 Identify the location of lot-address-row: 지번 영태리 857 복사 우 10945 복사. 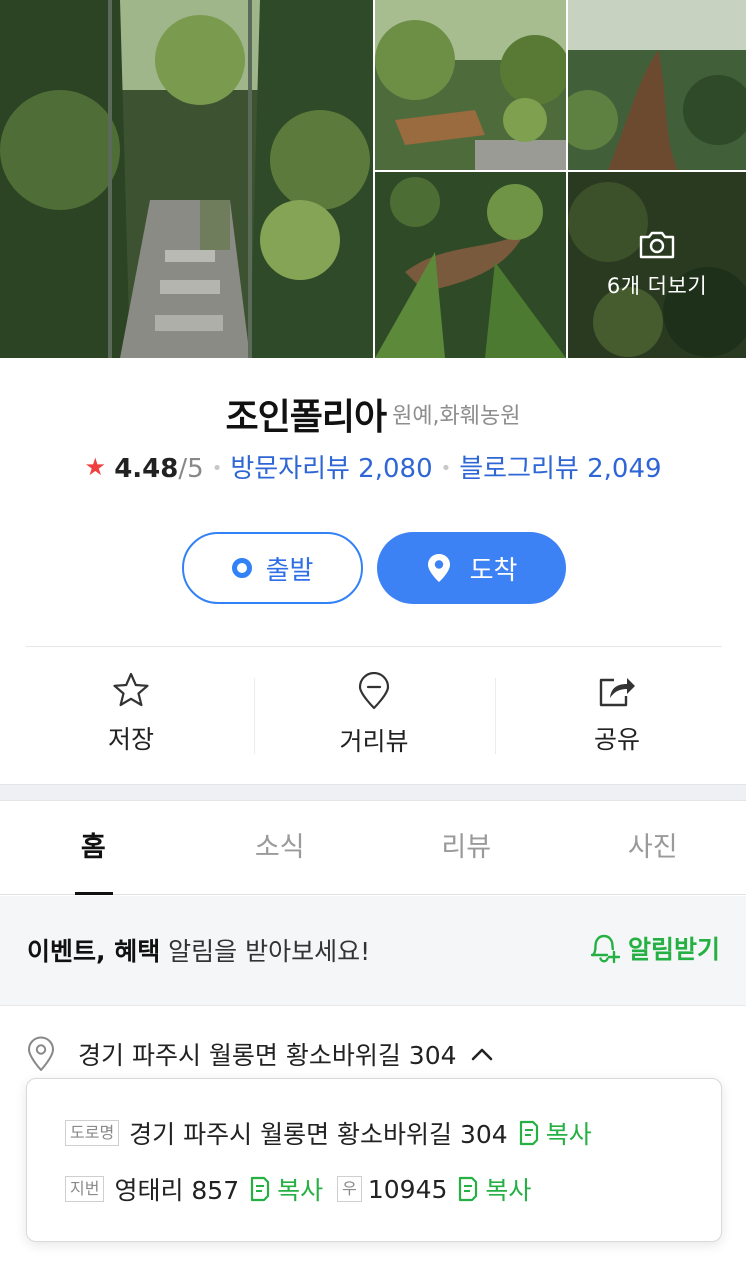
(305, 1189).